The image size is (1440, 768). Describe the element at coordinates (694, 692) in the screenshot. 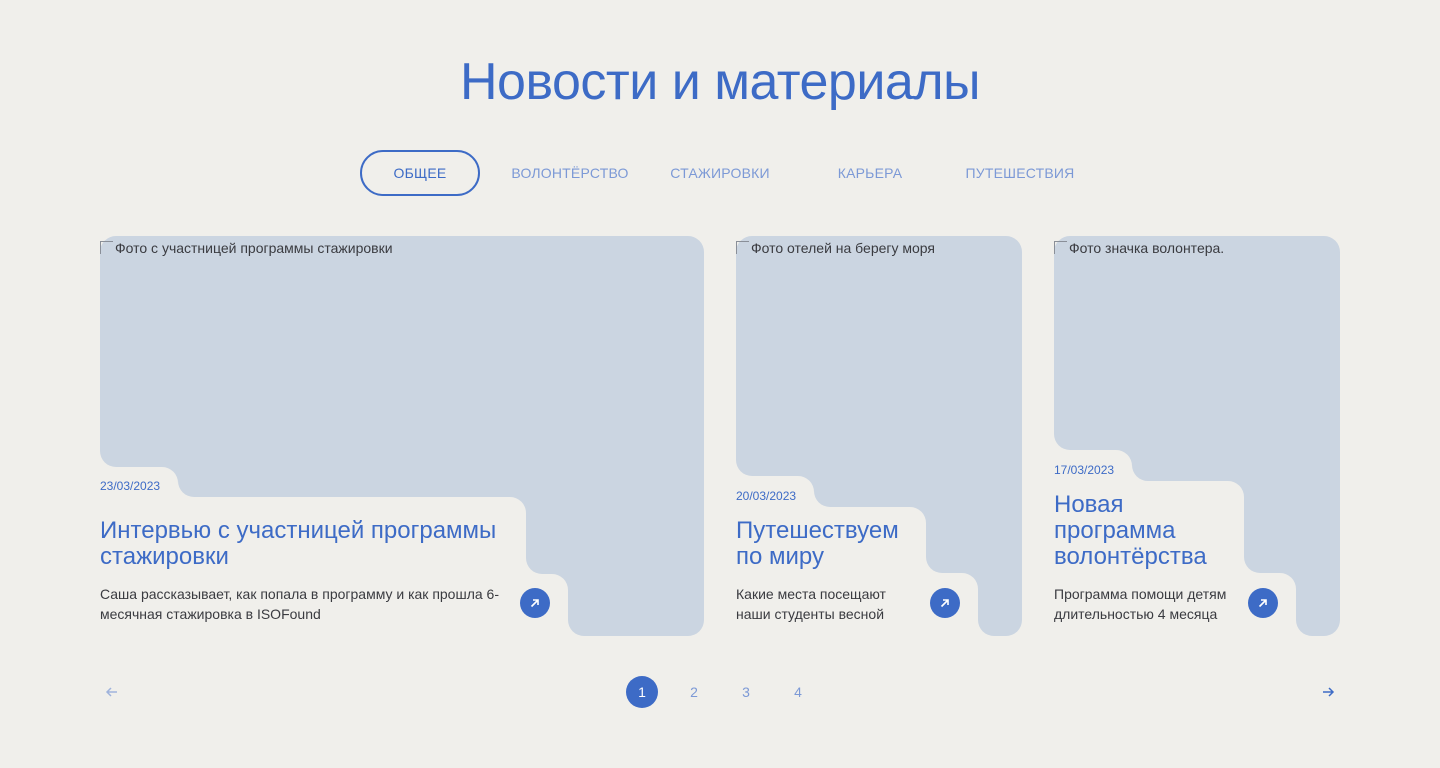

I see `page-2-button: 2` at that location.